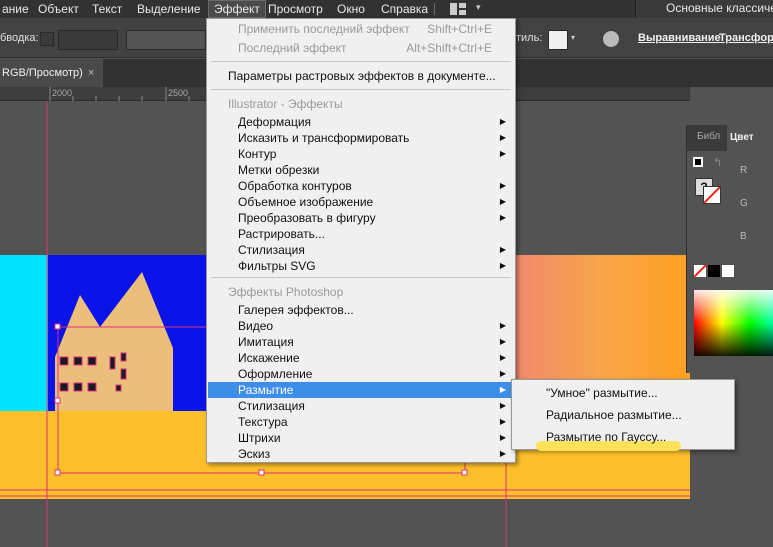  I want to click on menu-item-label: Имитация, so click(266, 342).